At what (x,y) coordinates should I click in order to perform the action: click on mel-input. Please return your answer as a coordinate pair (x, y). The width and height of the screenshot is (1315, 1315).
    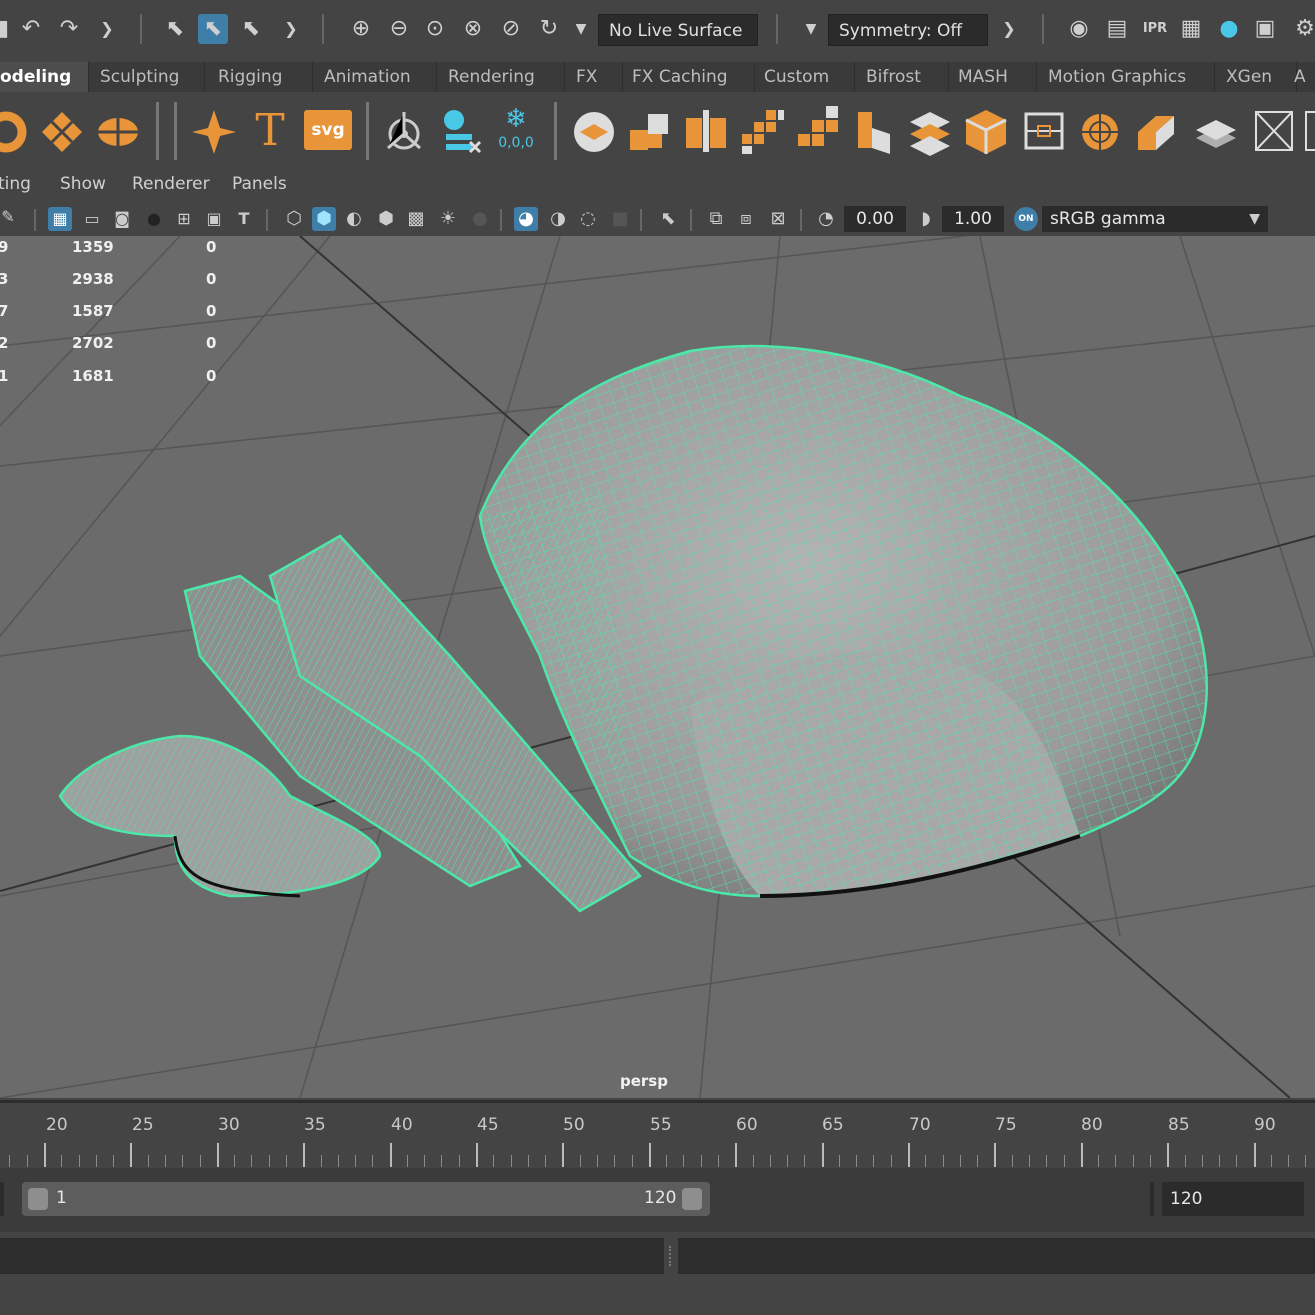
    Looking at the image, I should click on (332, 1256).